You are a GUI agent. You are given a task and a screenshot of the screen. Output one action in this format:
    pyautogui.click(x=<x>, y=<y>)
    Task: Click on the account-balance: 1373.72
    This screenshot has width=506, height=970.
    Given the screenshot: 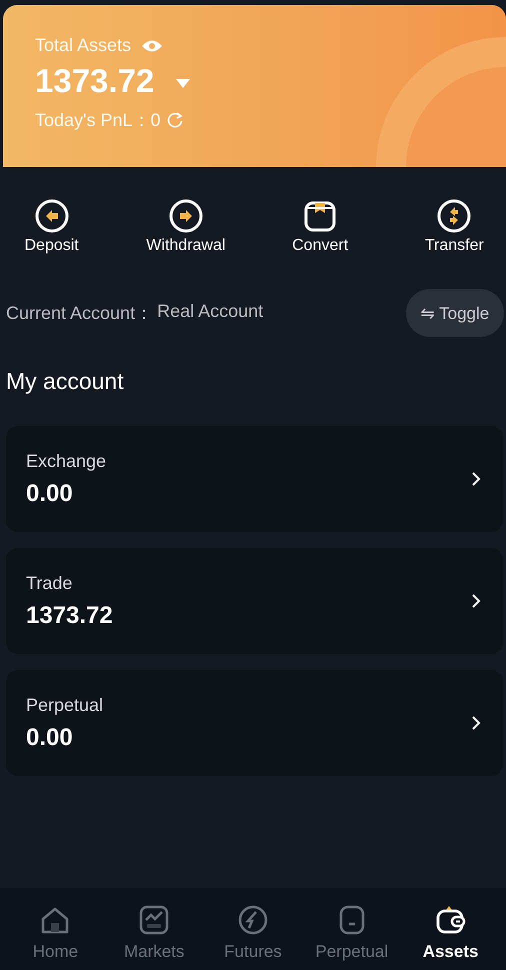 What is the action you would take?
    pyautogui.click(x=69, y=616)
    